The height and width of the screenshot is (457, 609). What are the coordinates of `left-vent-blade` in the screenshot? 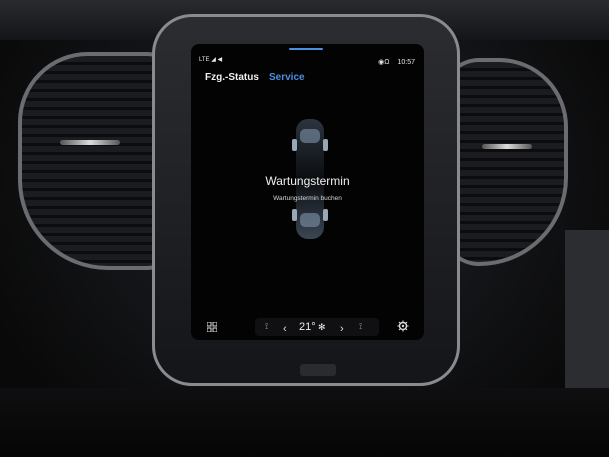 It's located at (90, 142).